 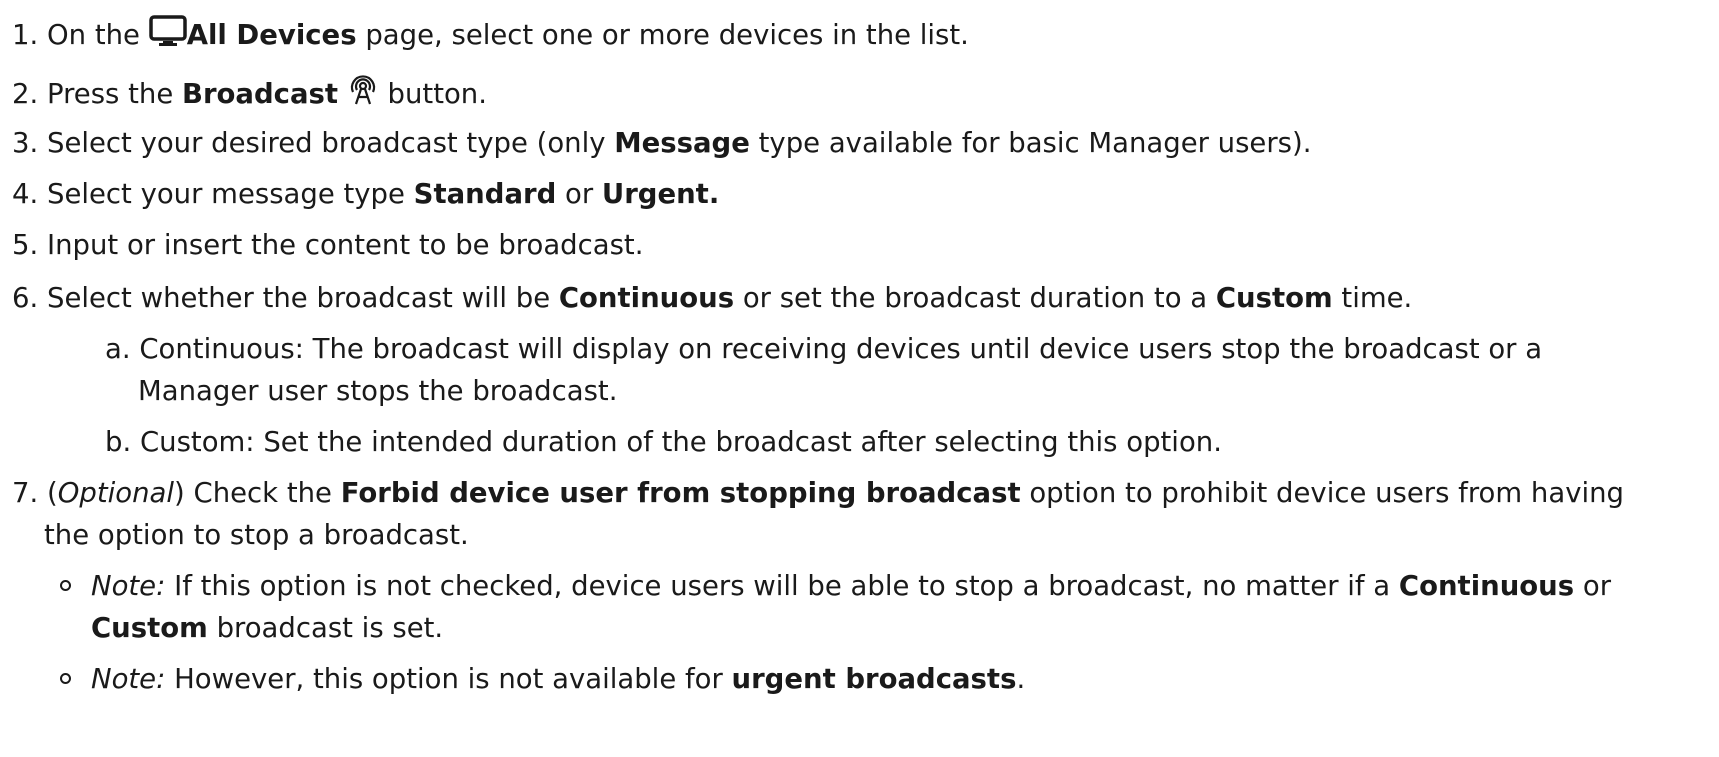 I want to click on step-text: Select whether the broadcast will be, so click(x=303, y=298).